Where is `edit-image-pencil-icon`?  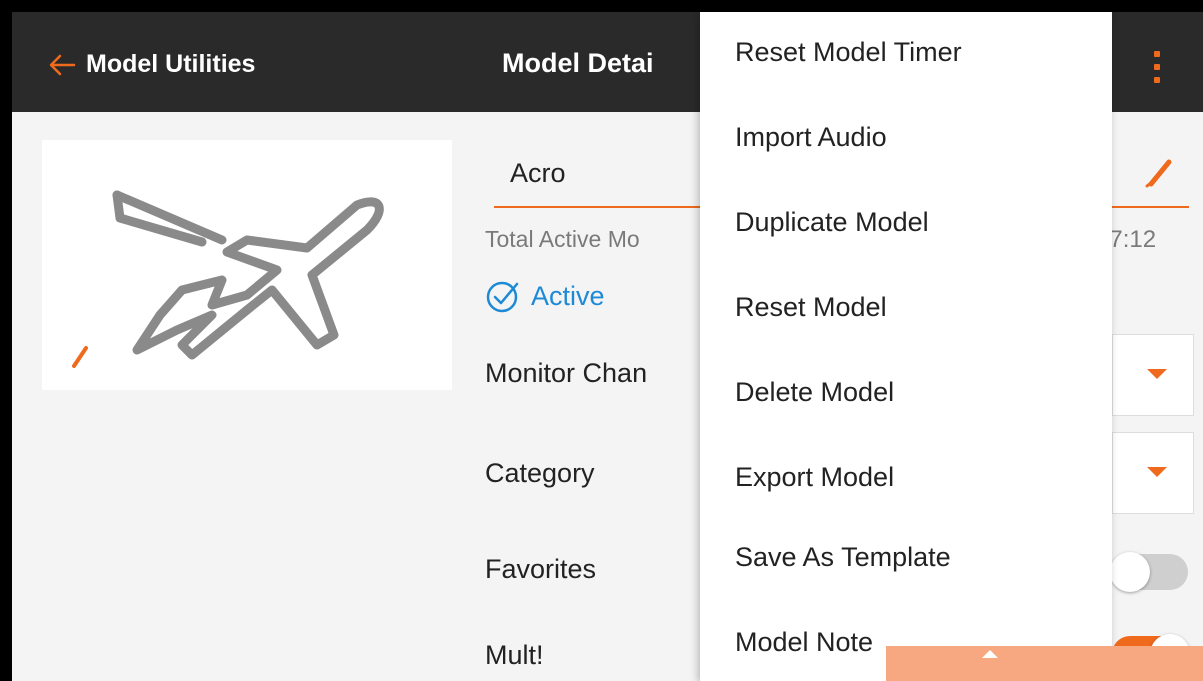 edit-image-pencil-icon is located at coordinates (80, 355).